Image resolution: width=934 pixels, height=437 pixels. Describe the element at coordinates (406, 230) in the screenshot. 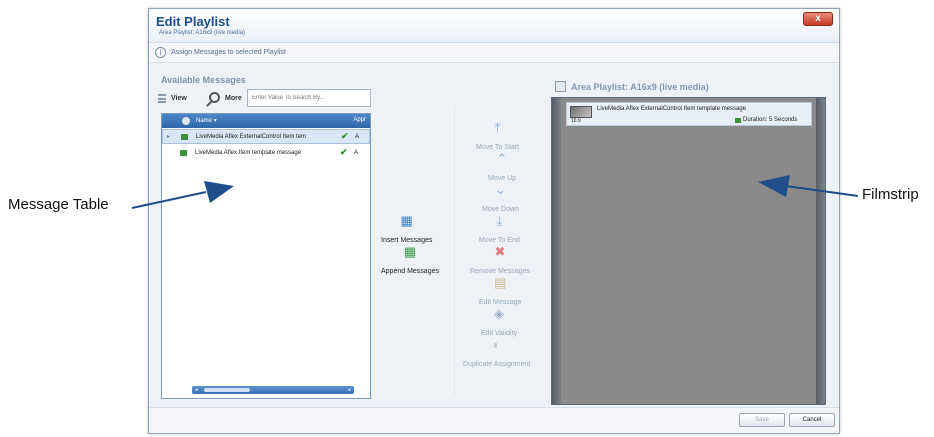

I see `insert-messages-button: ▦ Insert Messages` at that location.